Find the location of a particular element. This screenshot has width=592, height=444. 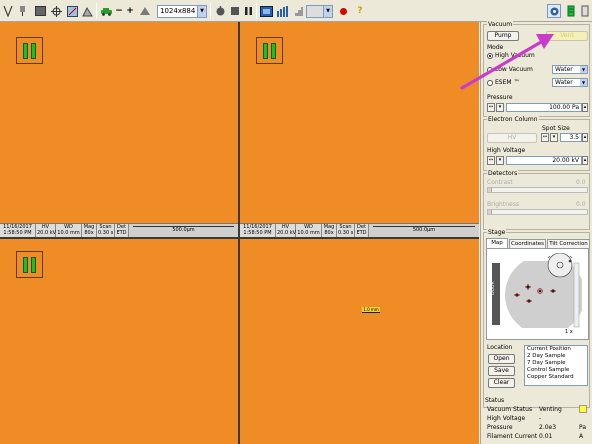

green-icon is located at coordinates (571, 11).